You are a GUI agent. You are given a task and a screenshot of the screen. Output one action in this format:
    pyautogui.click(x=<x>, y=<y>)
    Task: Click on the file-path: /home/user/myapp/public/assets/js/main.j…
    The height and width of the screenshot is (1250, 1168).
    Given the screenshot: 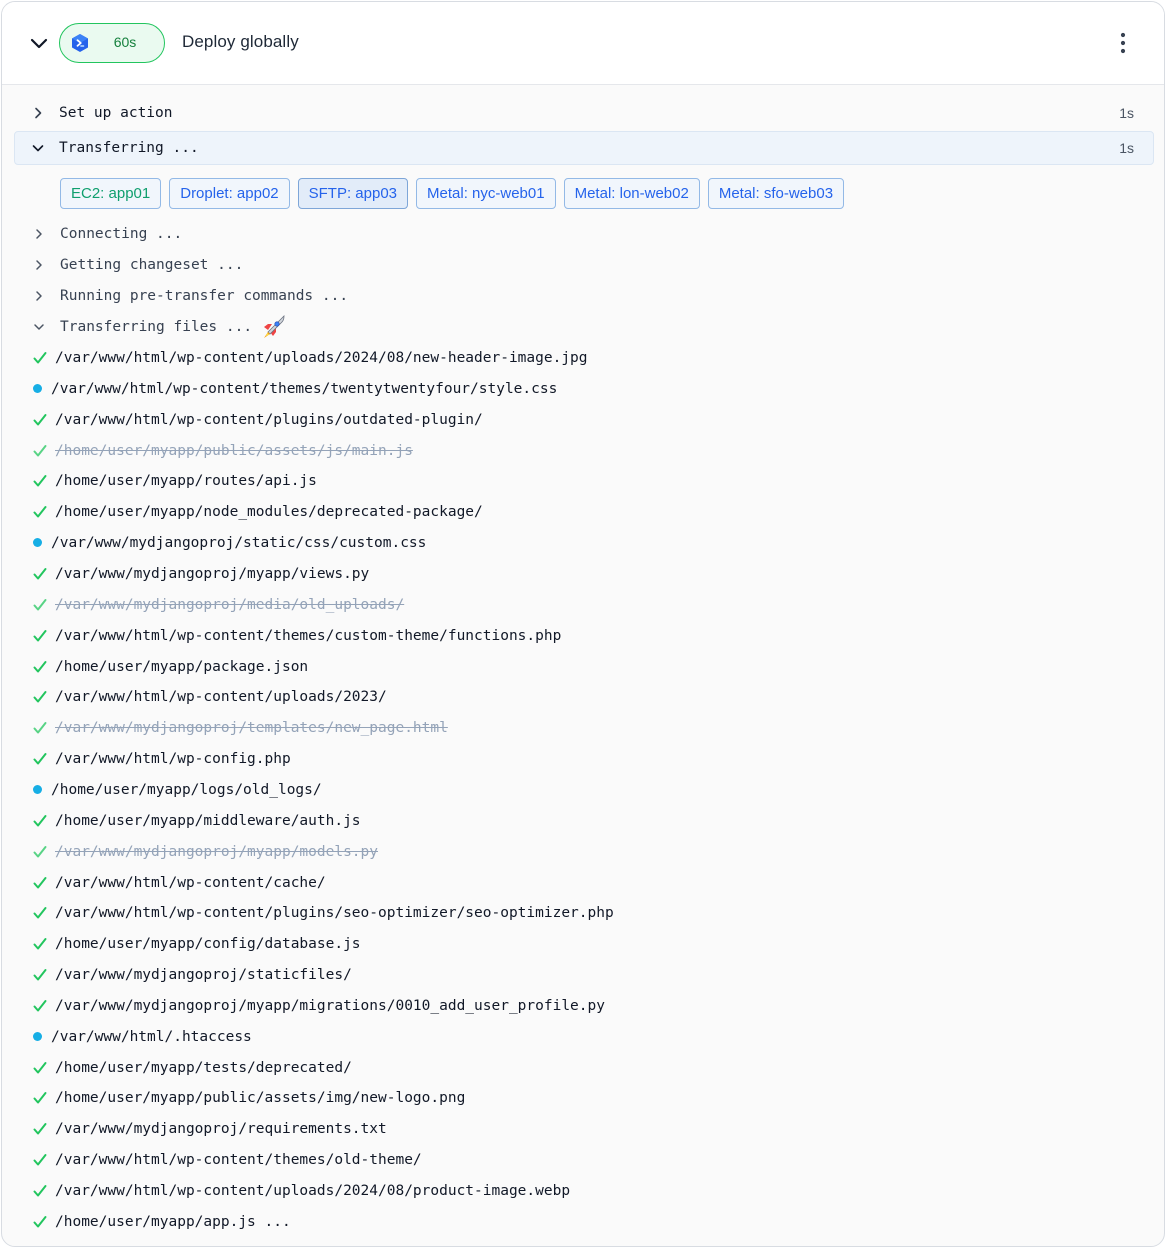 What is the action you would take?
    pyautogui.click(x=234, y=450)
    